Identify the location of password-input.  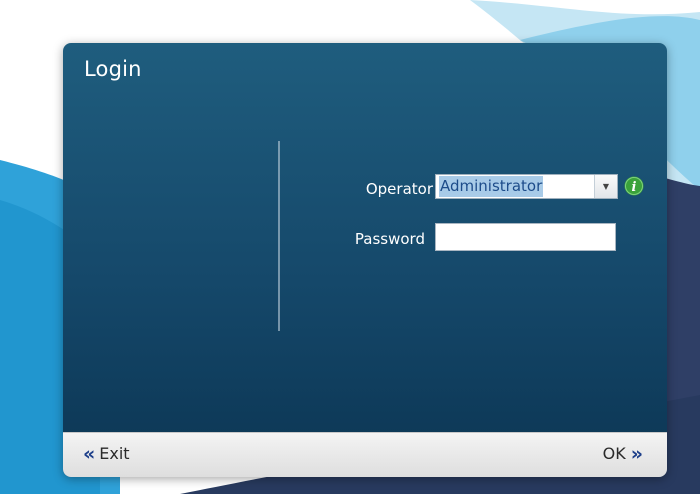
(525, 237).